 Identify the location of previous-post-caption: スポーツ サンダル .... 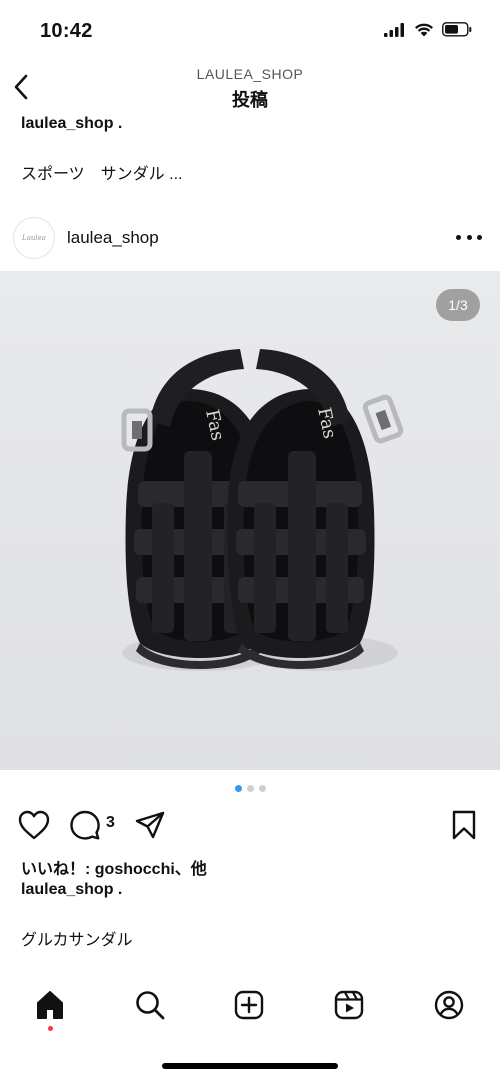
(101, 172).